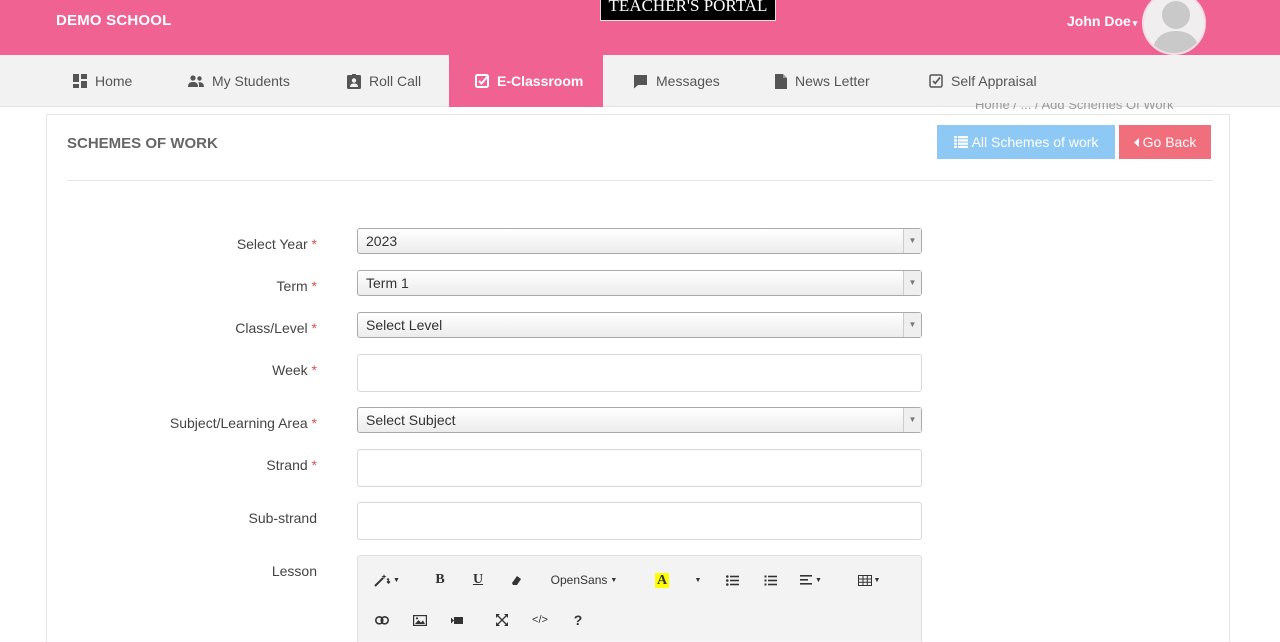  I want to click on table-button: ▼, so click(869, 580).